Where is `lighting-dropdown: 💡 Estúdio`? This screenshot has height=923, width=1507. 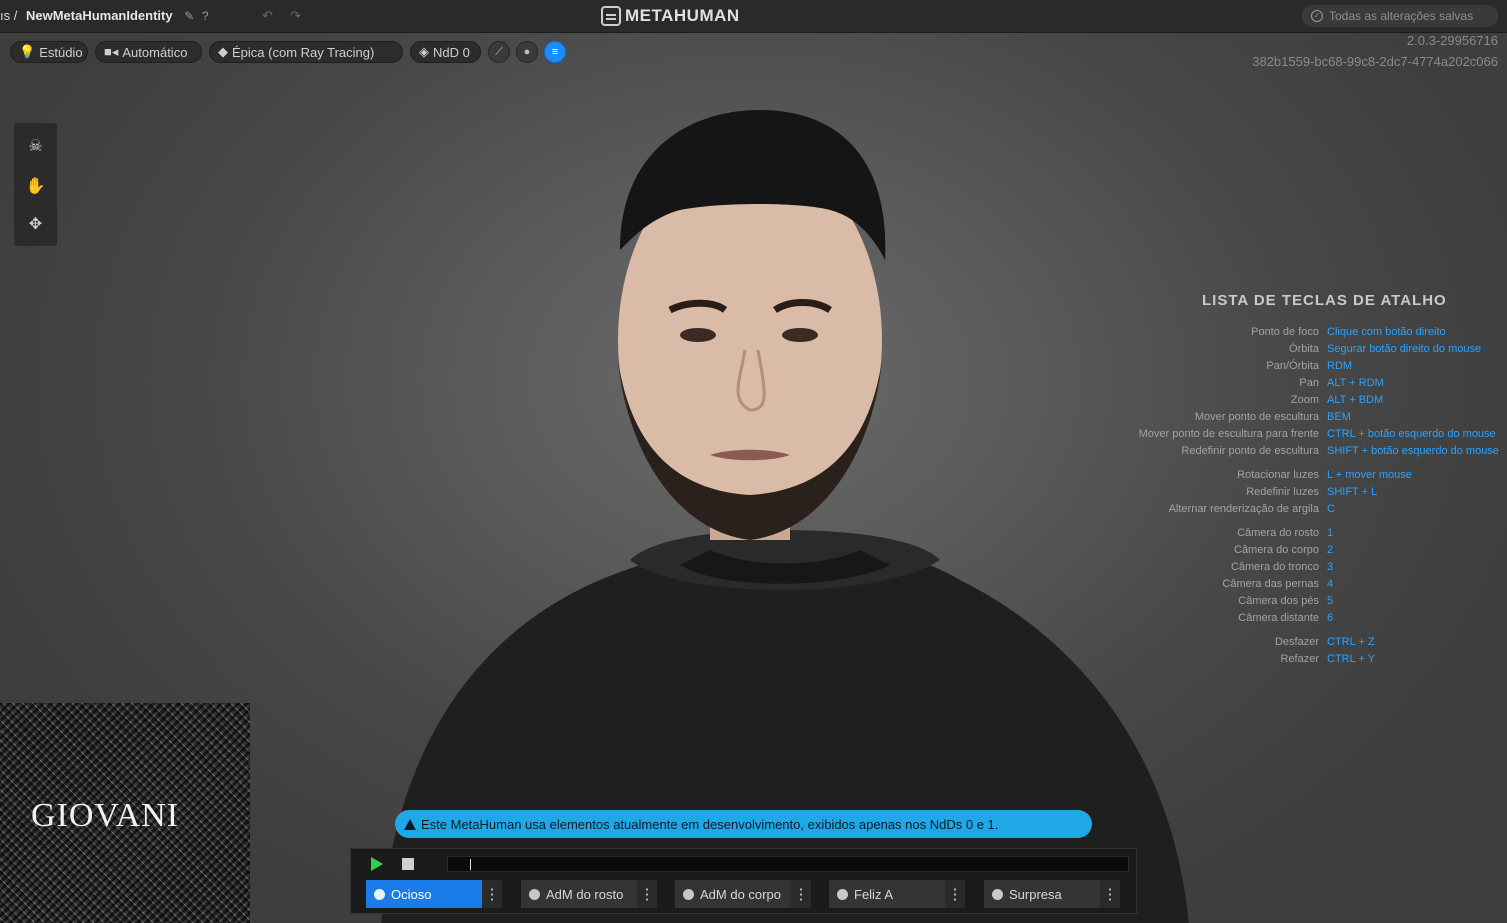
lighting-dropdown: 💡 Estúdio is located at coordinates (49, 52).